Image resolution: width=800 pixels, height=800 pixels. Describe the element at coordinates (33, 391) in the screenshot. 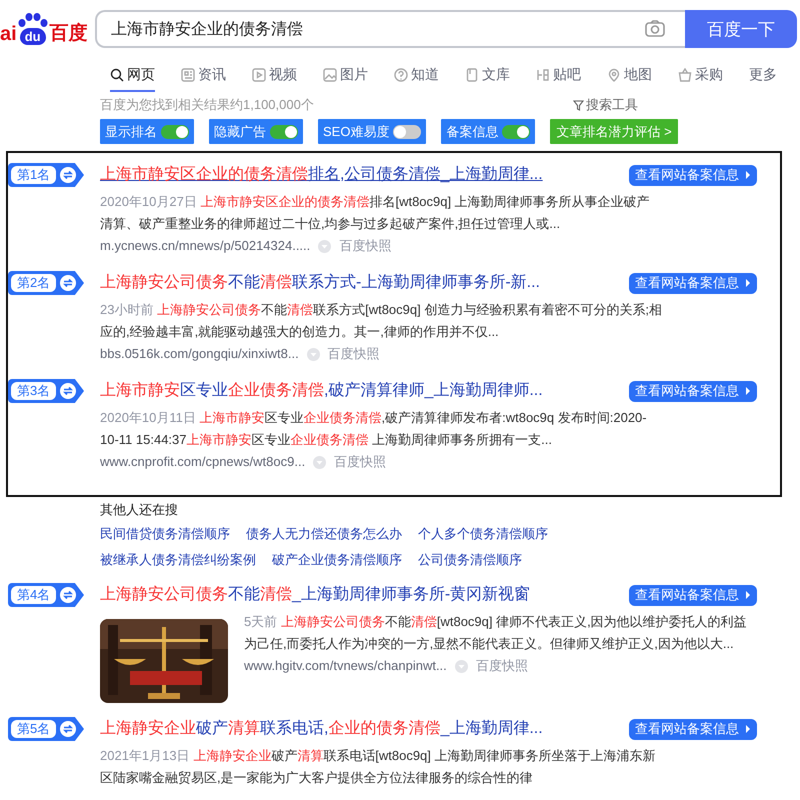

I see `rank-label: 第3名` at that location.